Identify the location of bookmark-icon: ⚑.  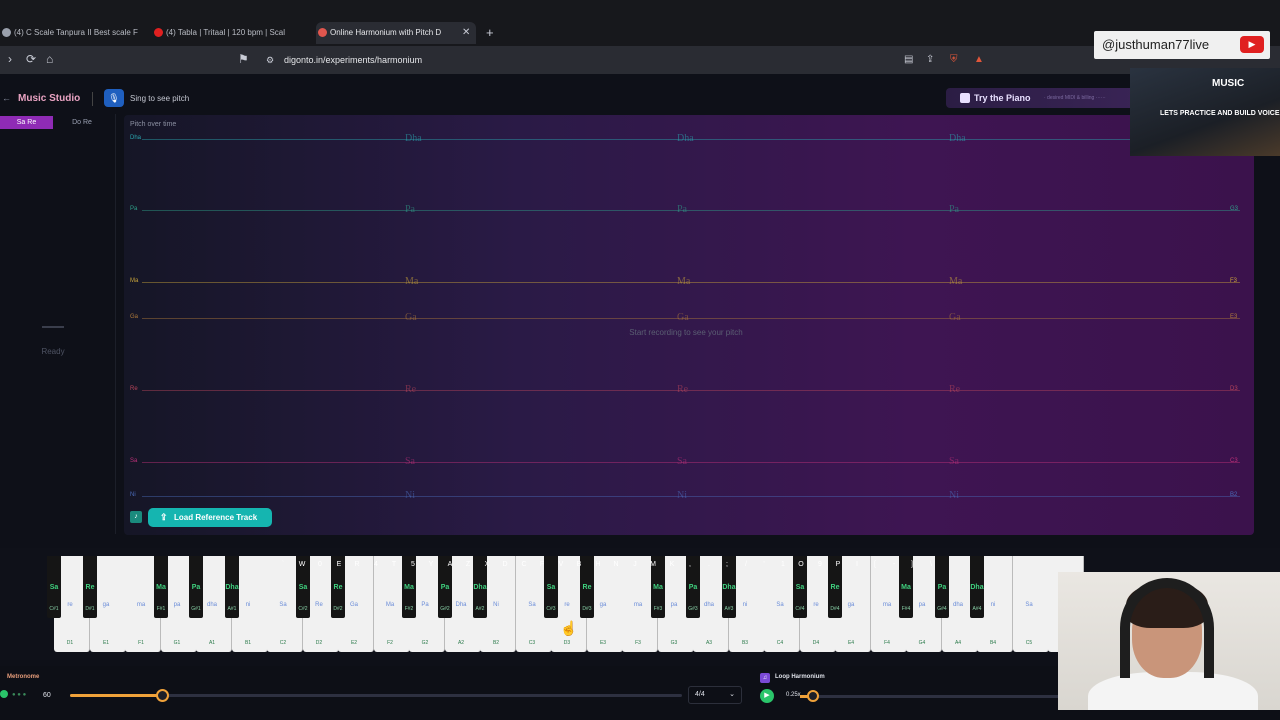
(243, 59).